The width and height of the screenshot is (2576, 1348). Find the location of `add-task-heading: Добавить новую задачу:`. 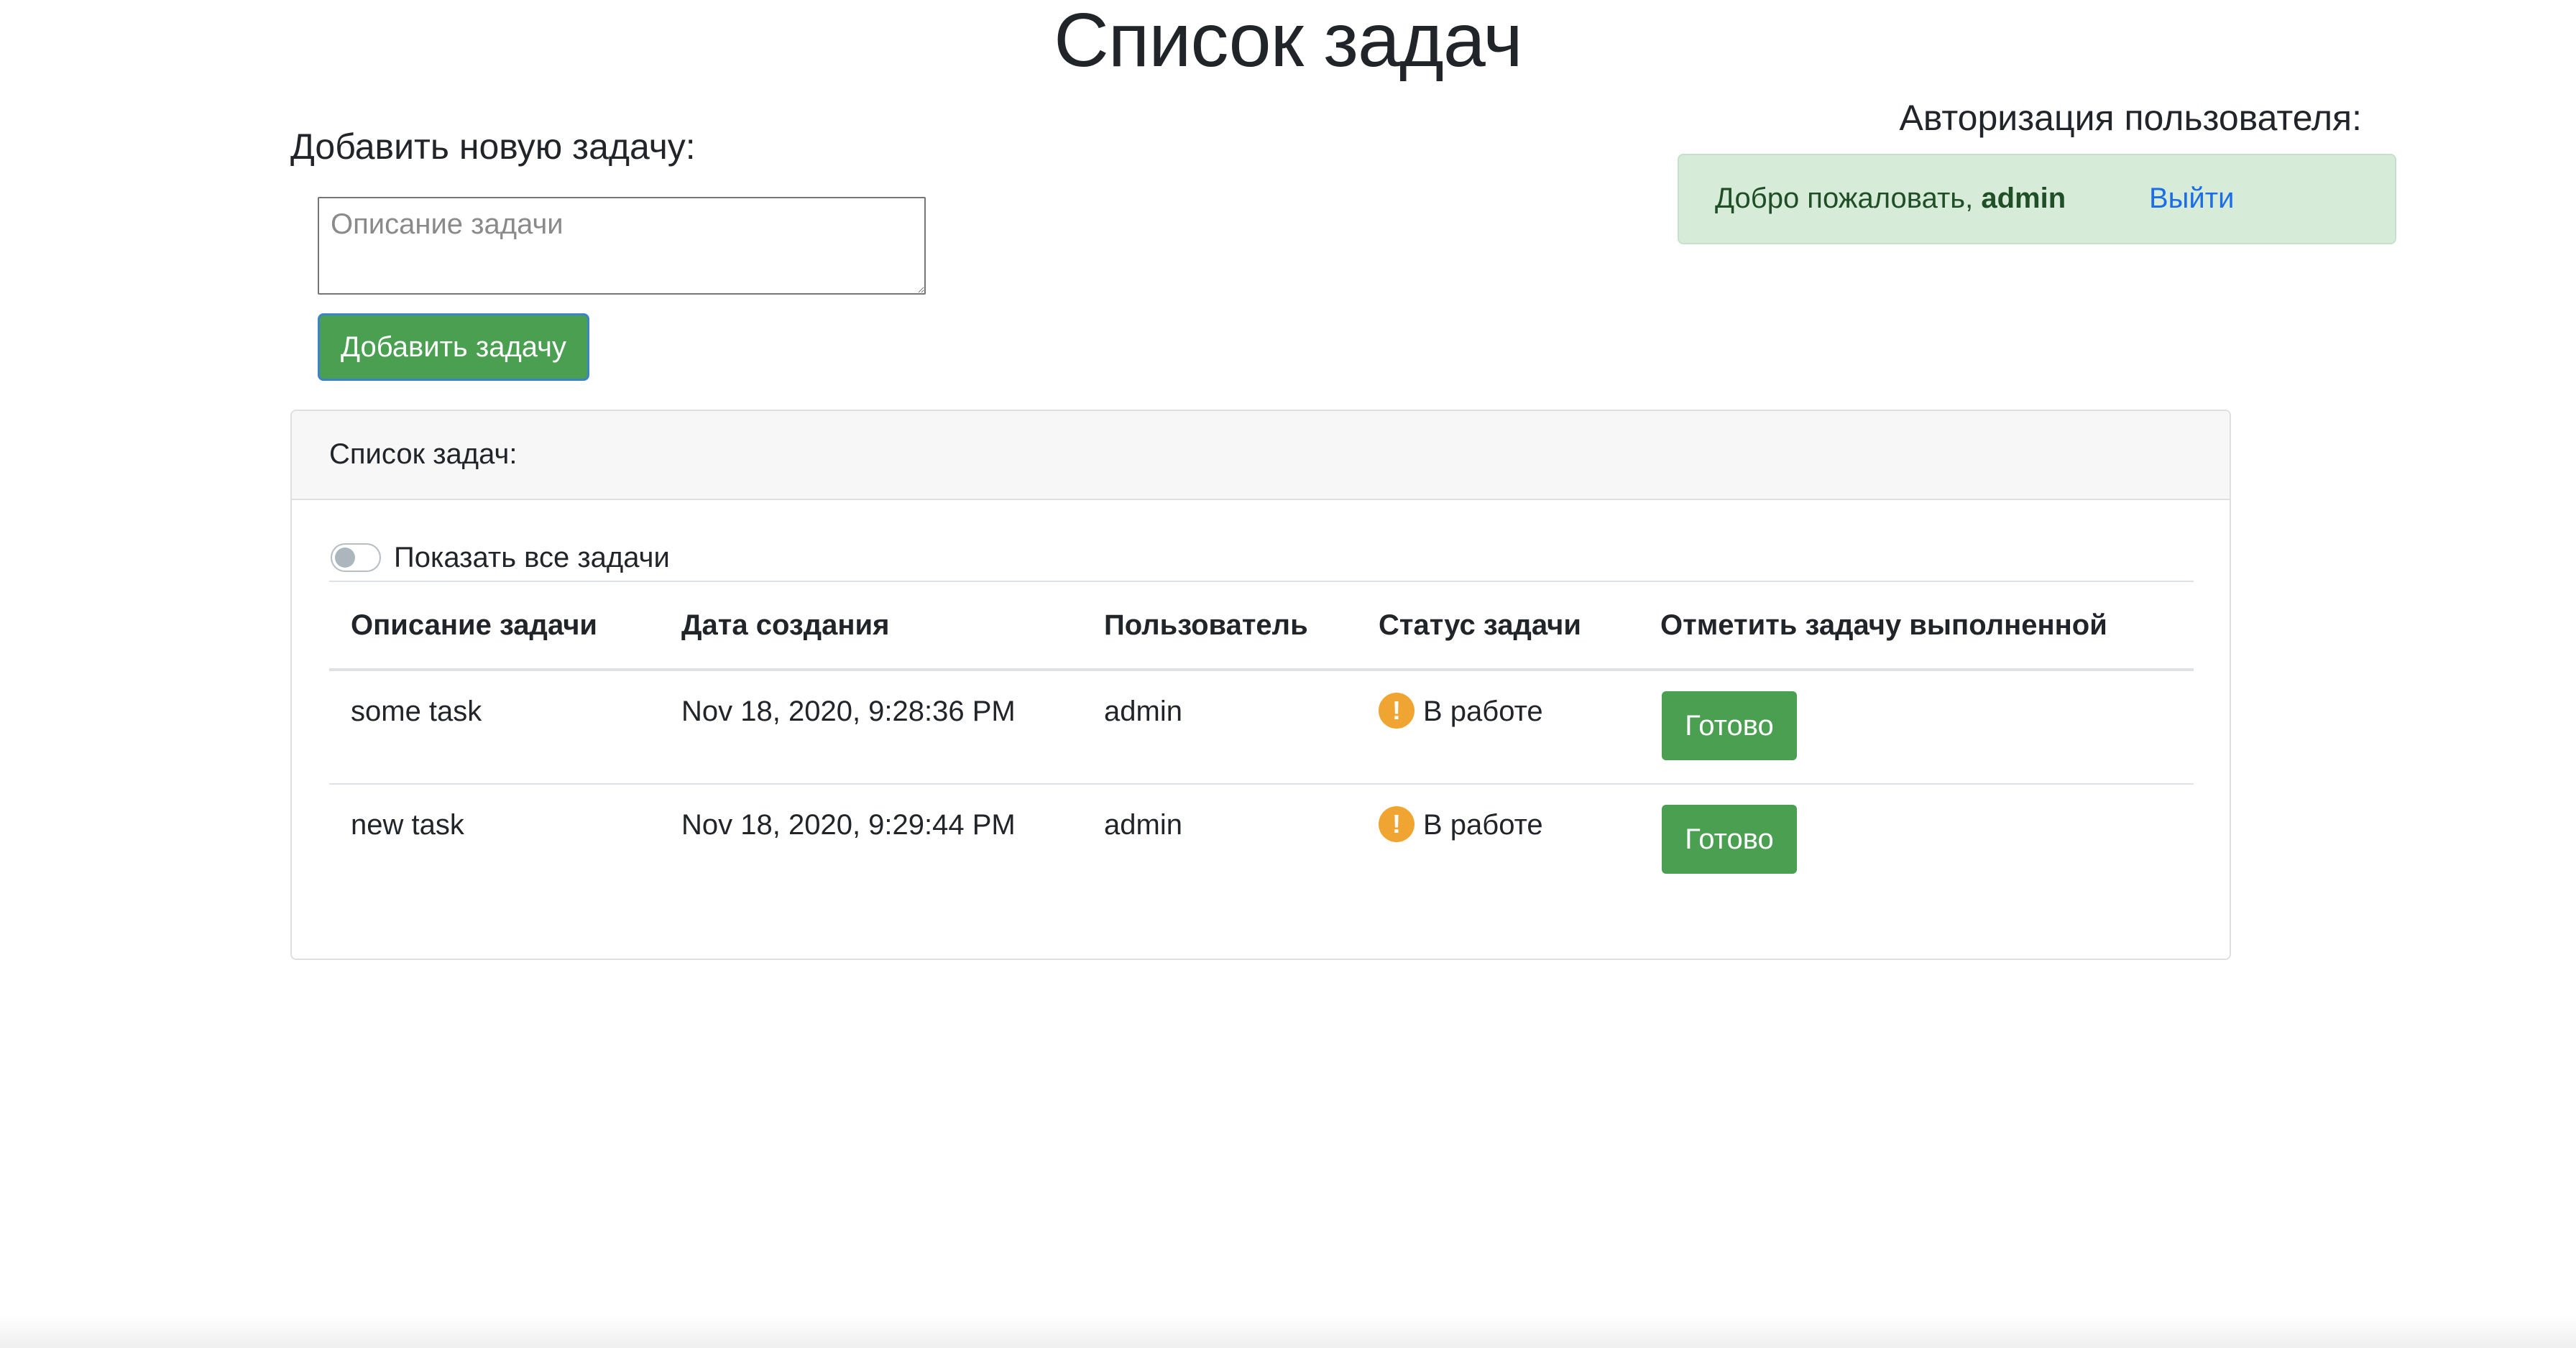

add-task-heading: Добавить новую задачу: is located at coordinates (493, 146).